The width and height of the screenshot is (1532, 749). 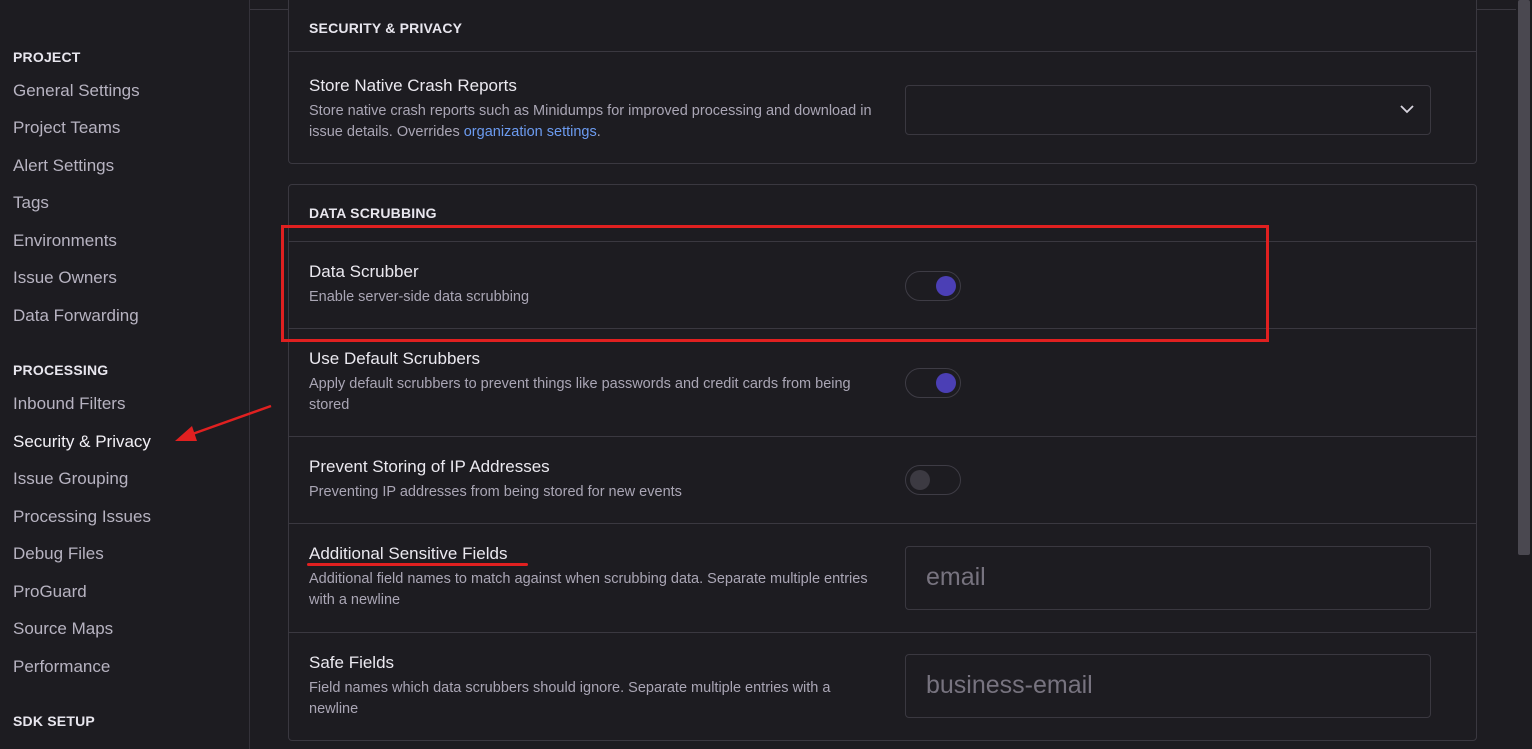 What do you see at coordinates (1524, 277) in the screenshot?
I see `scrollbar-thumb` at bounding box center [1524, 277].